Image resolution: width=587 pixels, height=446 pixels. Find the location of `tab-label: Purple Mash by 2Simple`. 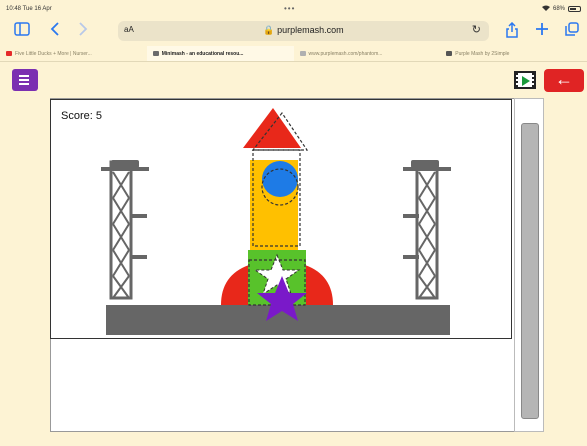

tab-label: Purple Mash by 2Simple is located at coordinates (482, 54).